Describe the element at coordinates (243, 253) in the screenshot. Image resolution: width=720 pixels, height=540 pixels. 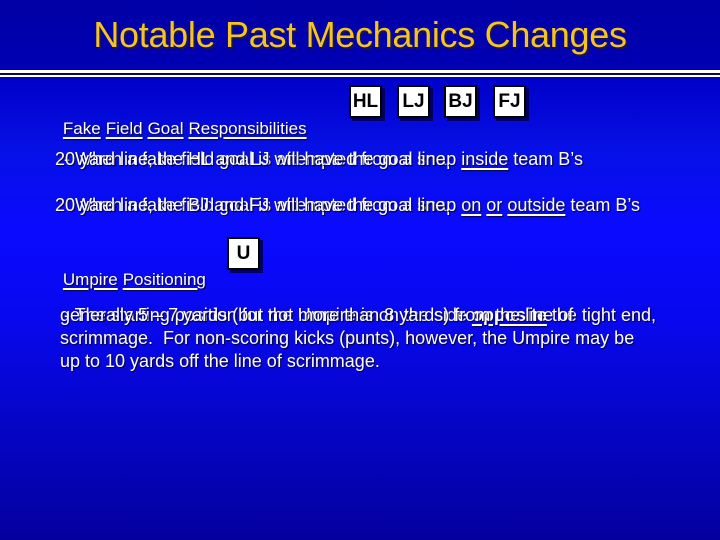
I see `position-badge-u: U` at that location.